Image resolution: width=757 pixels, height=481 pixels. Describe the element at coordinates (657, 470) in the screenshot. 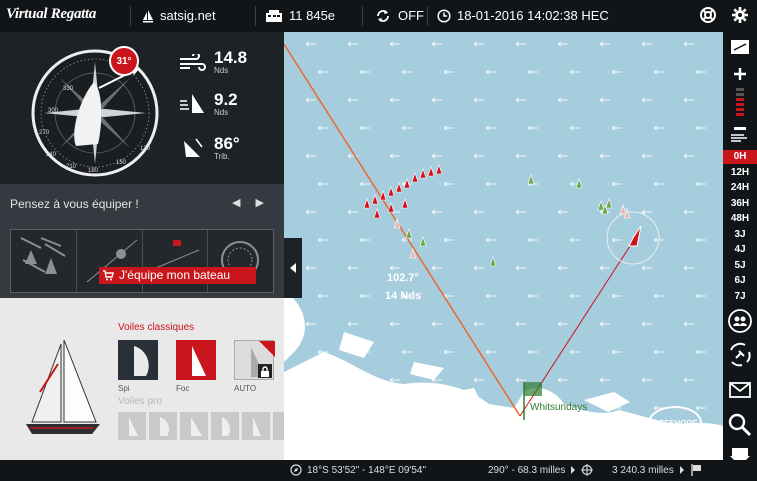

I see `distance-readout: 3 240.3 milles` at that location.